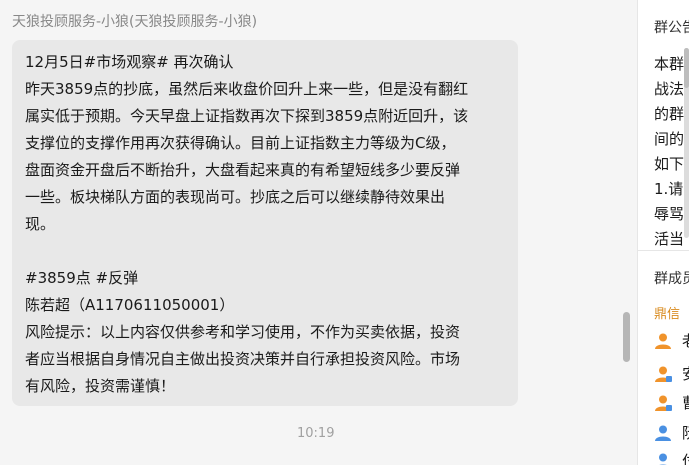  I want to click on member-group-name: 鼎信, so click(667, 314).